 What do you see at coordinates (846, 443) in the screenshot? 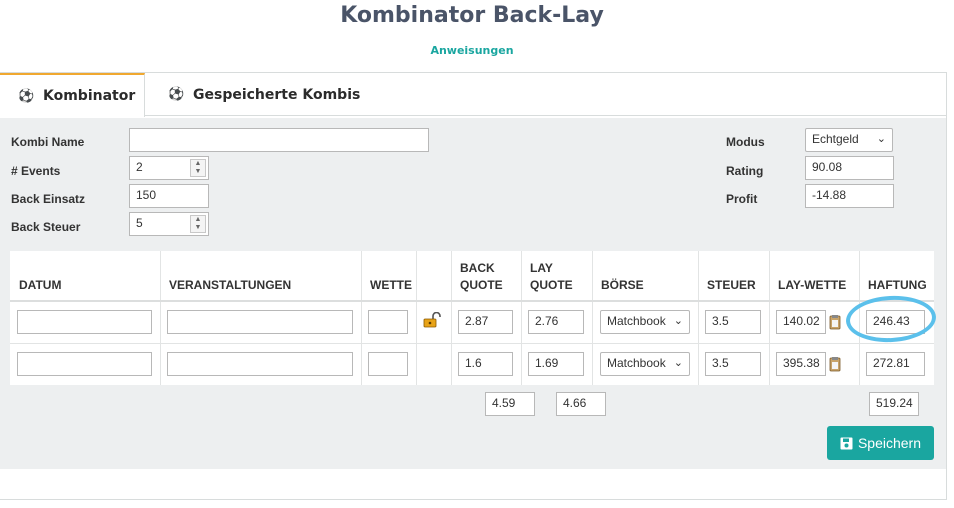
I see `floppy-disk-icon` at bounding box center [846, 443].